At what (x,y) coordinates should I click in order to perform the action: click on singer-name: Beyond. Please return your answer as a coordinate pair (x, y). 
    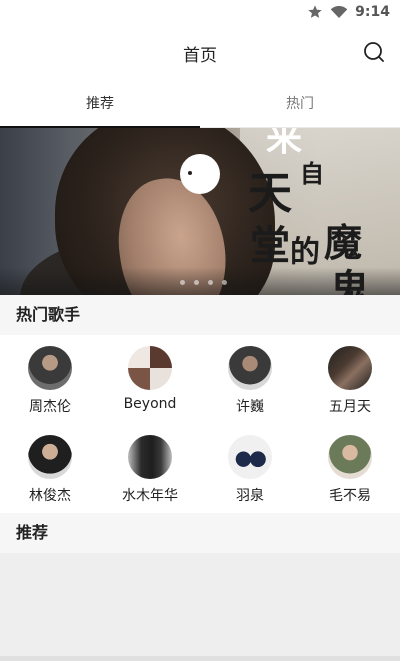
    Looking at the image, I should click on (150, 404).